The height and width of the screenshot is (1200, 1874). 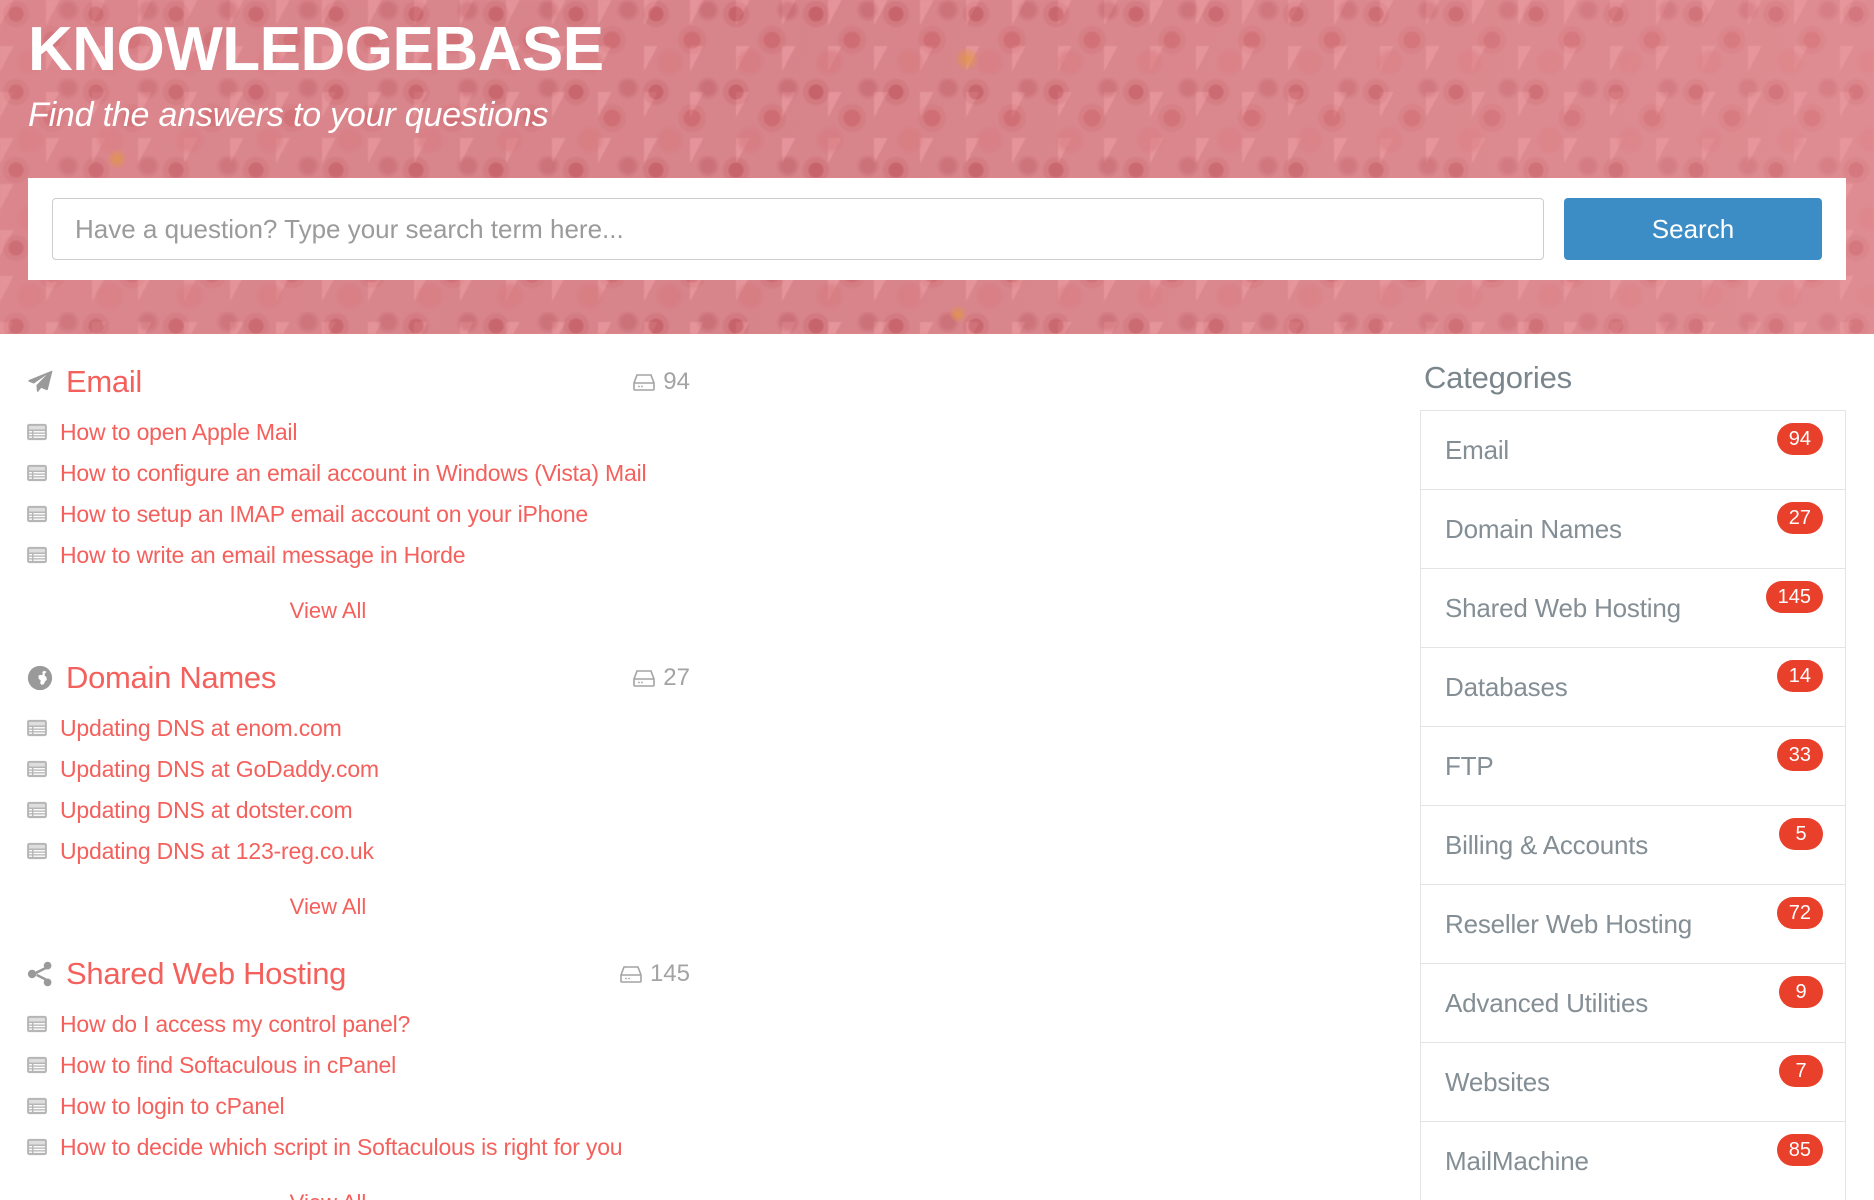 I want to click on list-item: How to login to cPanel, so click(x=358, y=1106).